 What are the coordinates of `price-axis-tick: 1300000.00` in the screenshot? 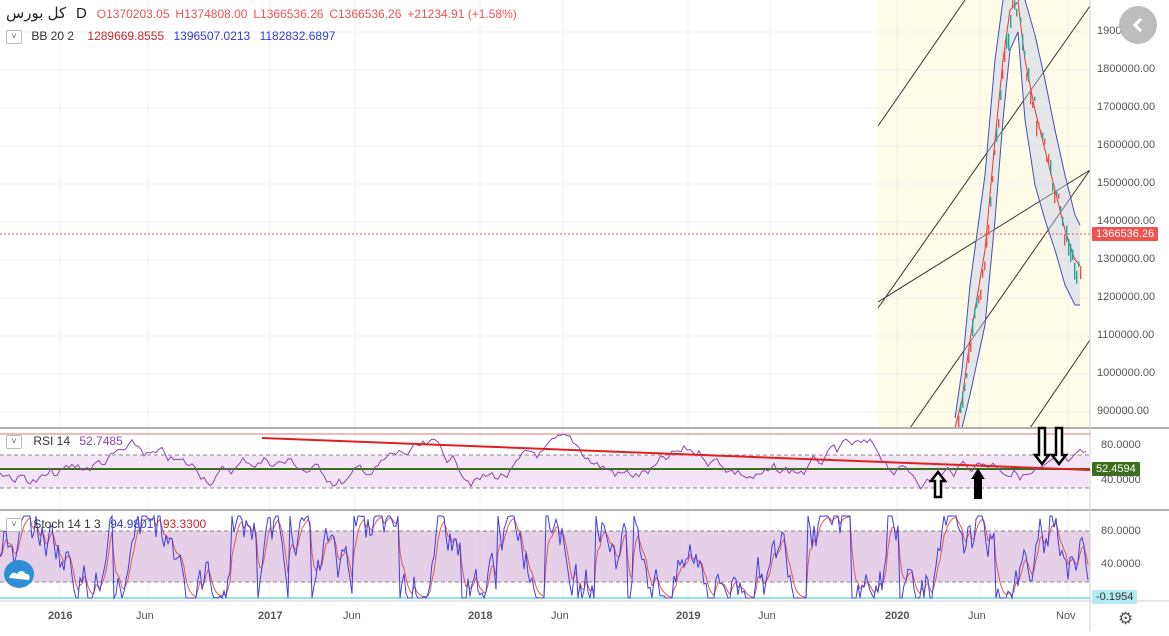 It's located at (1126, 259).